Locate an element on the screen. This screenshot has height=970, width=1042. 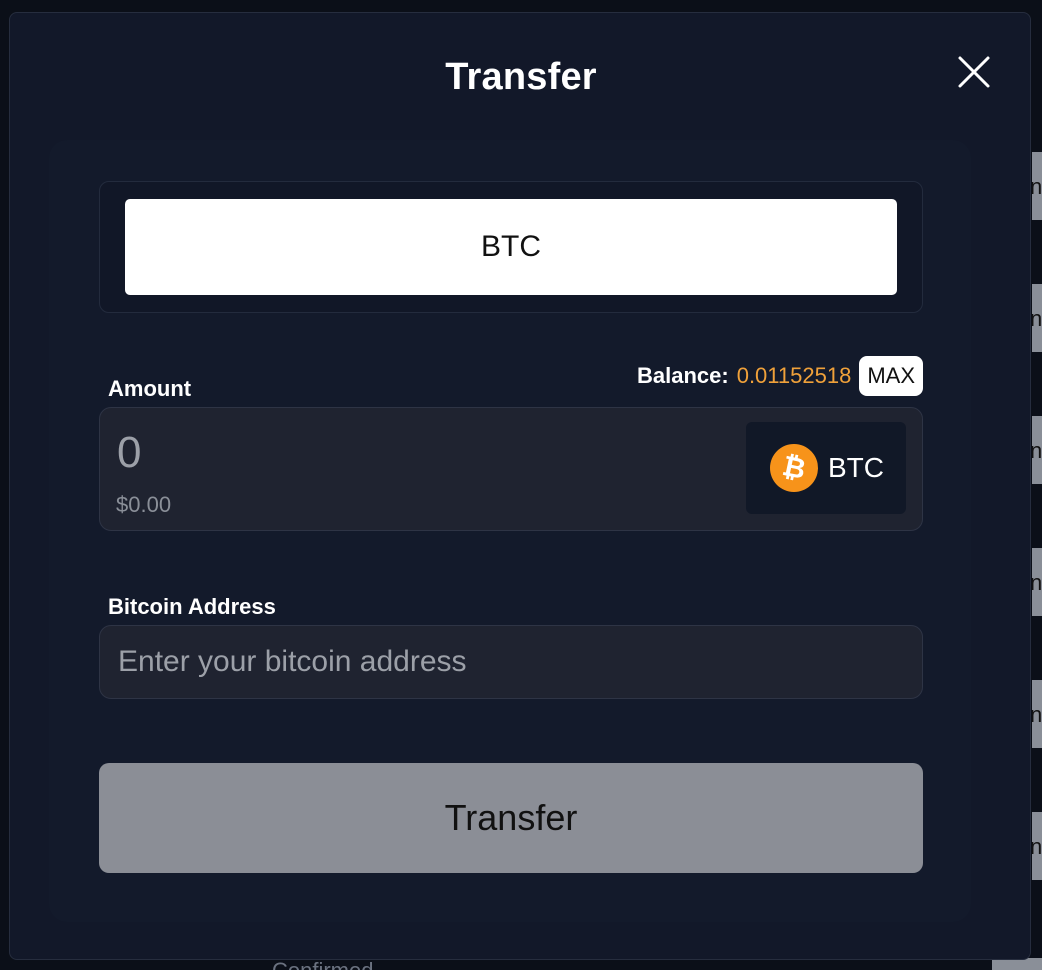
token-selector: ₿ BTC is located at coordinates (826, 468).